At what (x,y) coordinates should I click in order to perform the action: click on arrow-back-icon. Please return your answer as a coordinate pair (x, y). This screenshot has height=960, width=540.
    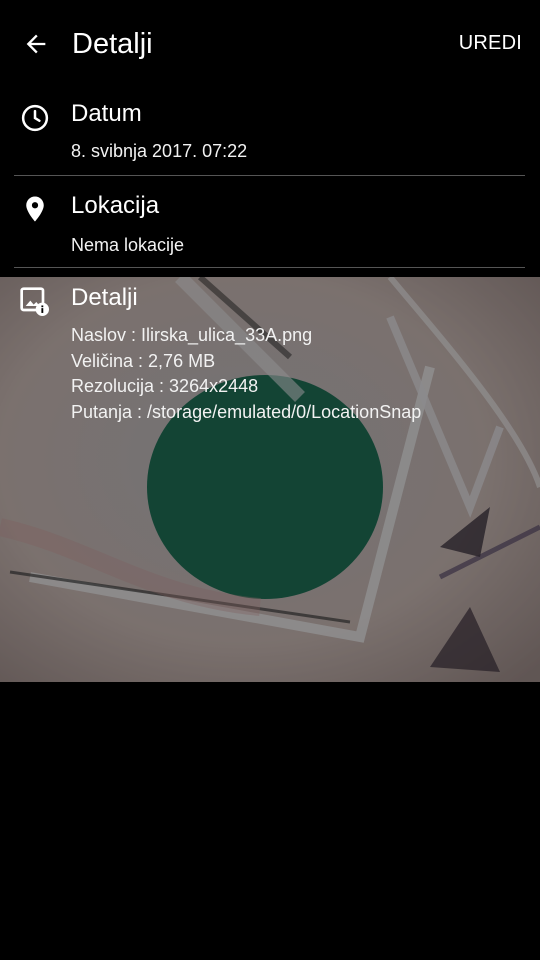
    Looking at the image, I should click on (36, 44).